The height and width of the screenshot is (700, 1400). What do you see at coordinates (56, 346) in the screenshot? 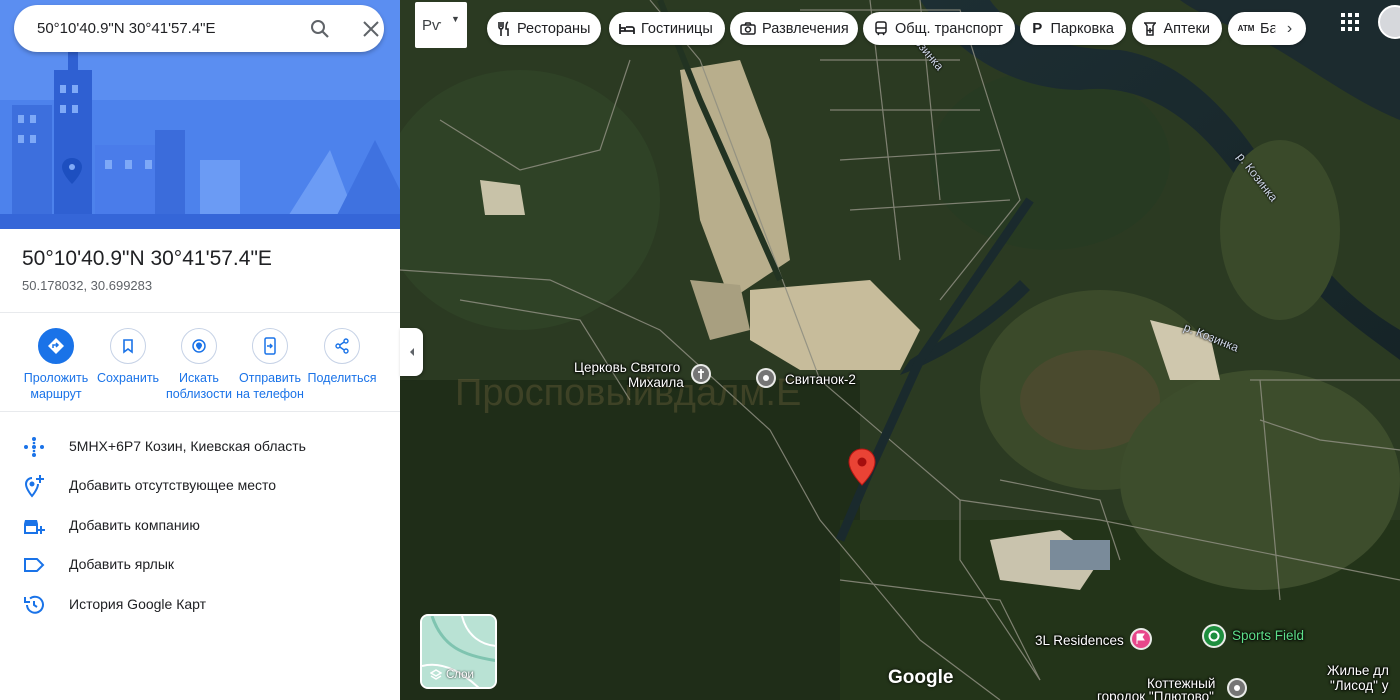
I see `directions-icon` at bounding box center [56, 346].